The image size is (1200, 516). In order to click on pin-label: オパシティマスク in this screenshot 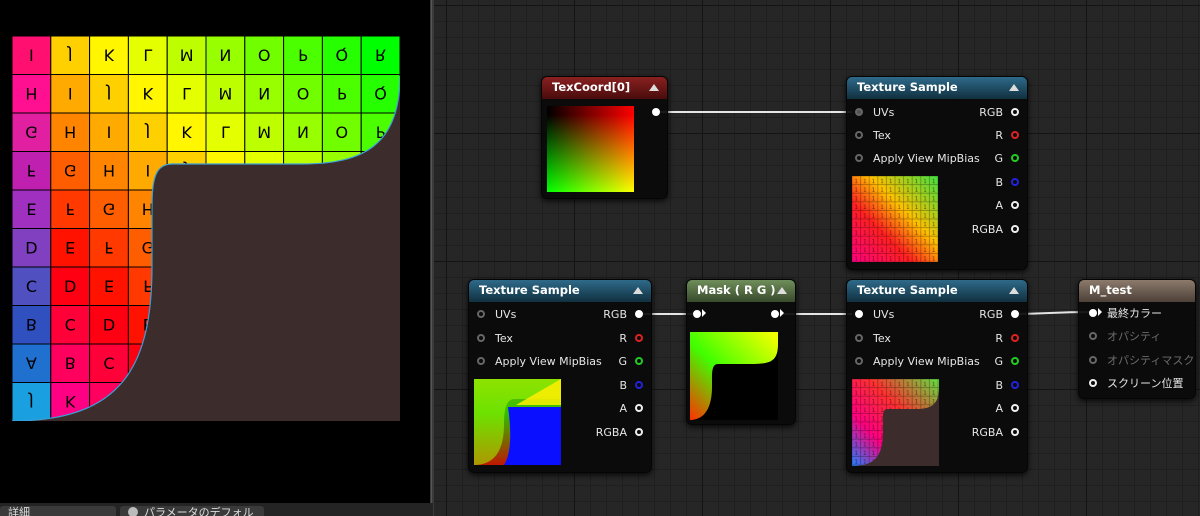, I will do `click(1151, 360)`.